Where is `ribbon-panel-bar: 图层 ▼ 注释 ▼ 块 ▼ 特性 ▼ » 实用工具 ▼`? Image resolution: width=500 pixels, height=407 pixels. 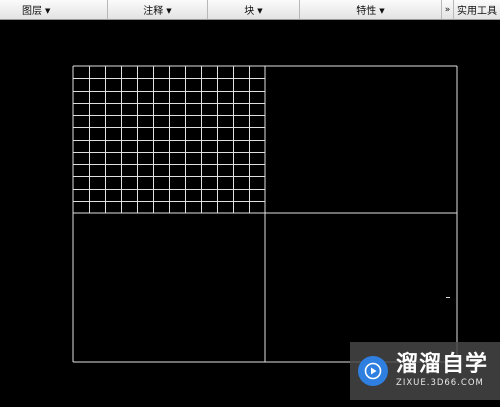
ribbon-panel-bar: 图层 ▼ 注释 ▼ 块 ▼ 特性 ▼ » 实用工具 ▼ is located at coordinates (250, 10).